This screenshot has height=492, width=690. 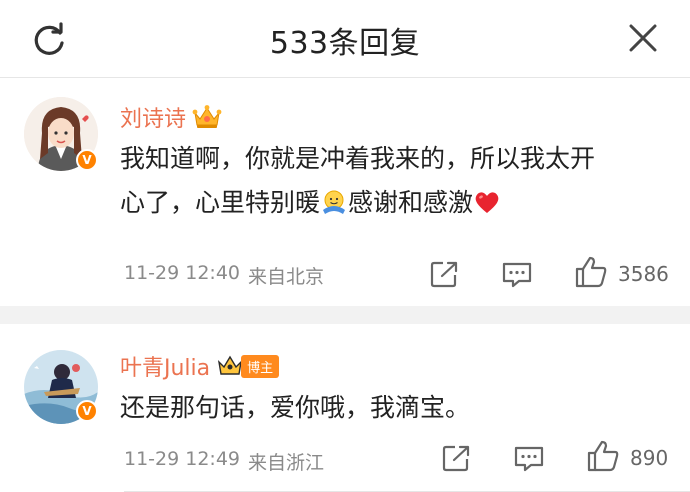 I want to click on hug-emoji-icon, so click(x=334, y=202).